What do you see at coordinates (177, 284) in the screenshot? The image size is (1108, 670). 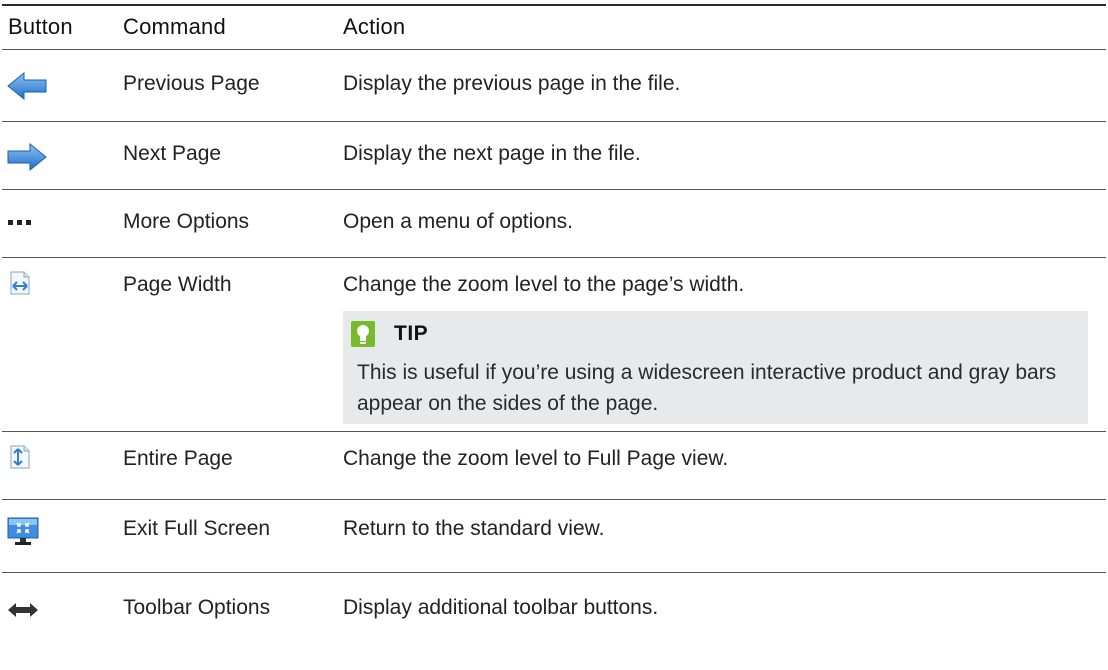 I see `command-label: Page Width` at bounding box center [177, 284].